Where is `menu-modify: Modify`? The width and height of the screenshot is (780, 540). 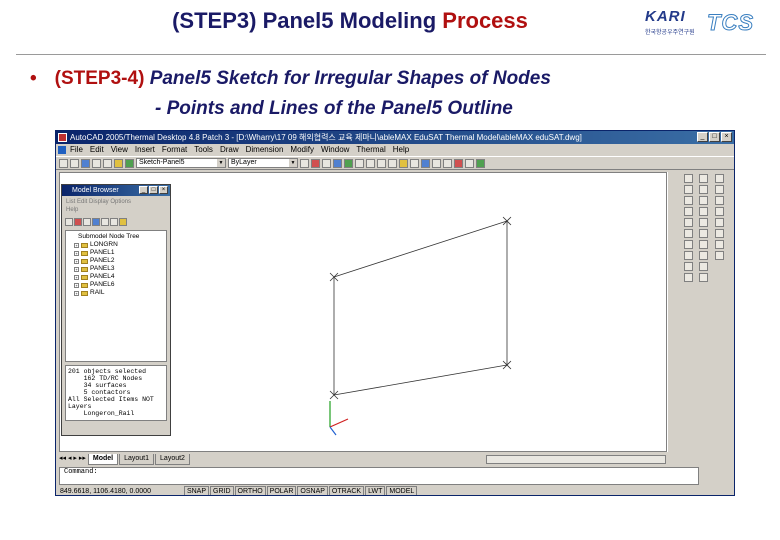 menu-modify: Modify is located at coordinates (302, 149).